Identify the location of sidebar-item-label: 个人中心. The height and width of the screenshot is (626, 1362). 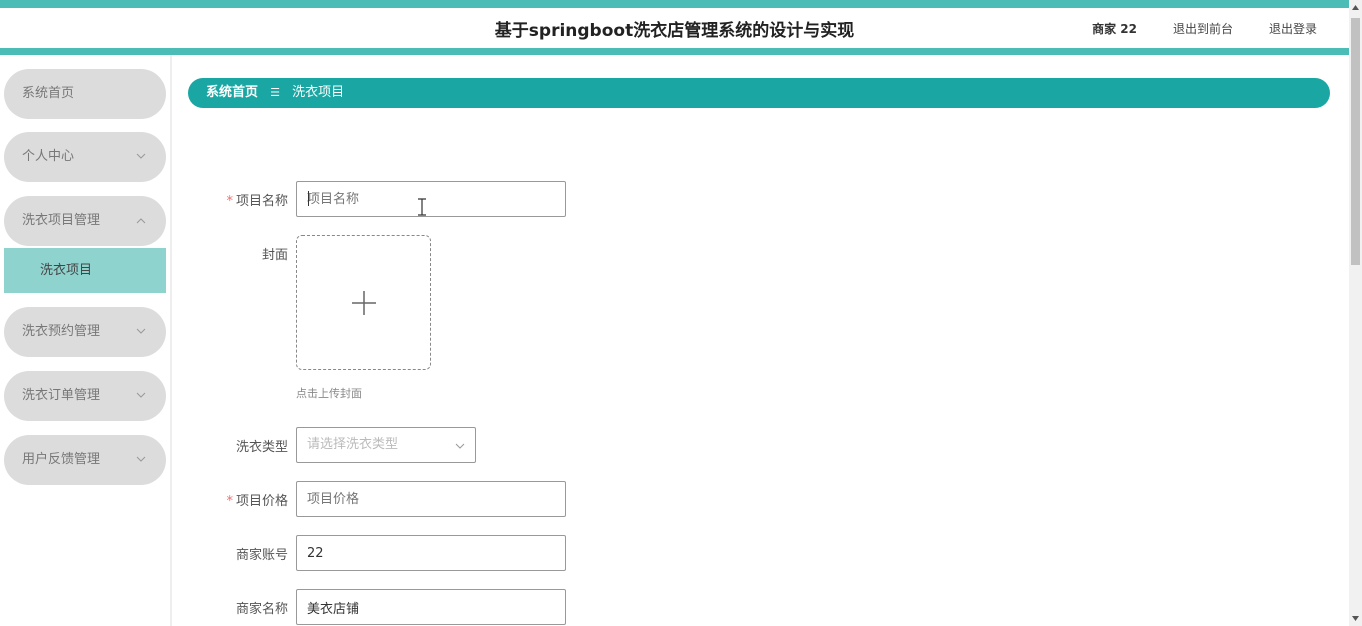
(48, 156).